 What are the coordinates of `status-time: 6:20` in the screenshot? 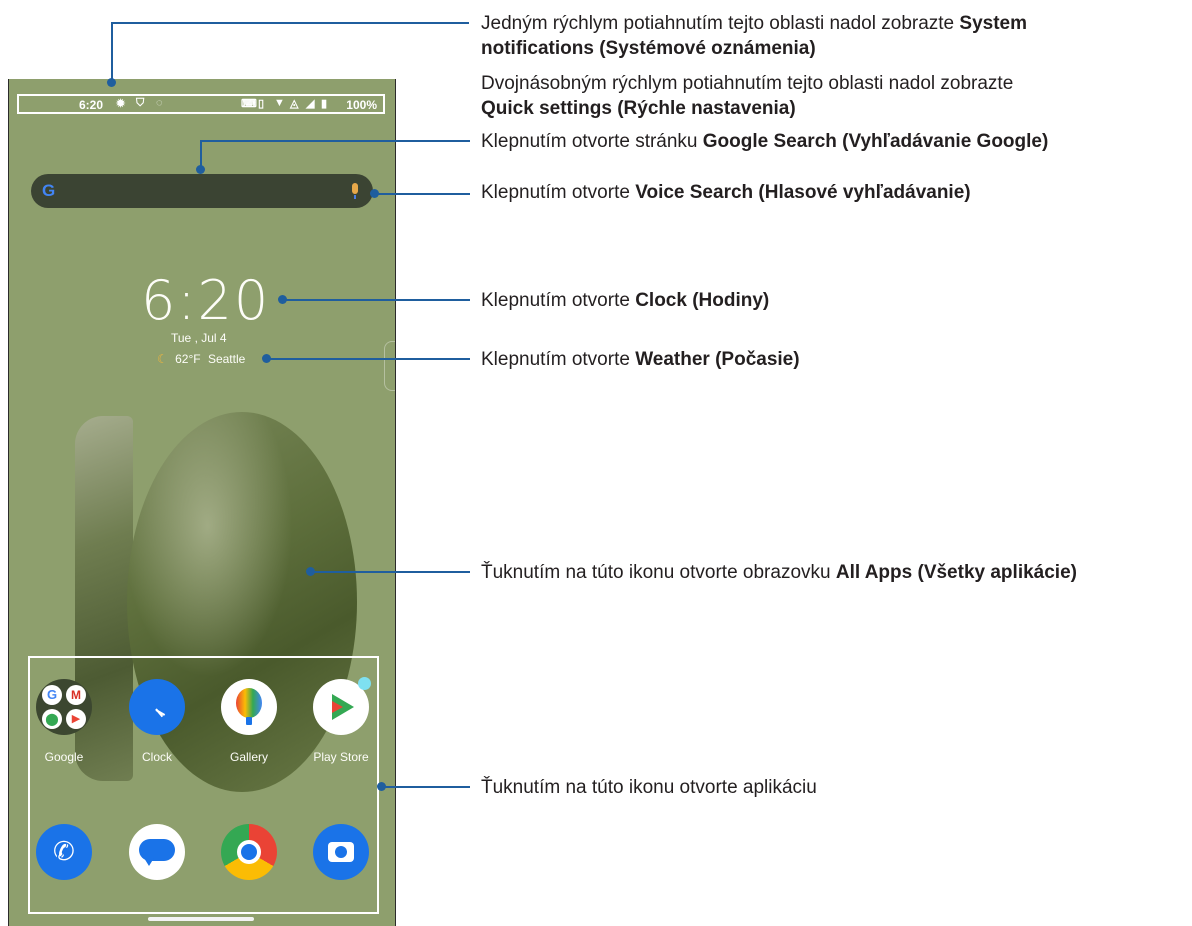 It's located at (91, 105).